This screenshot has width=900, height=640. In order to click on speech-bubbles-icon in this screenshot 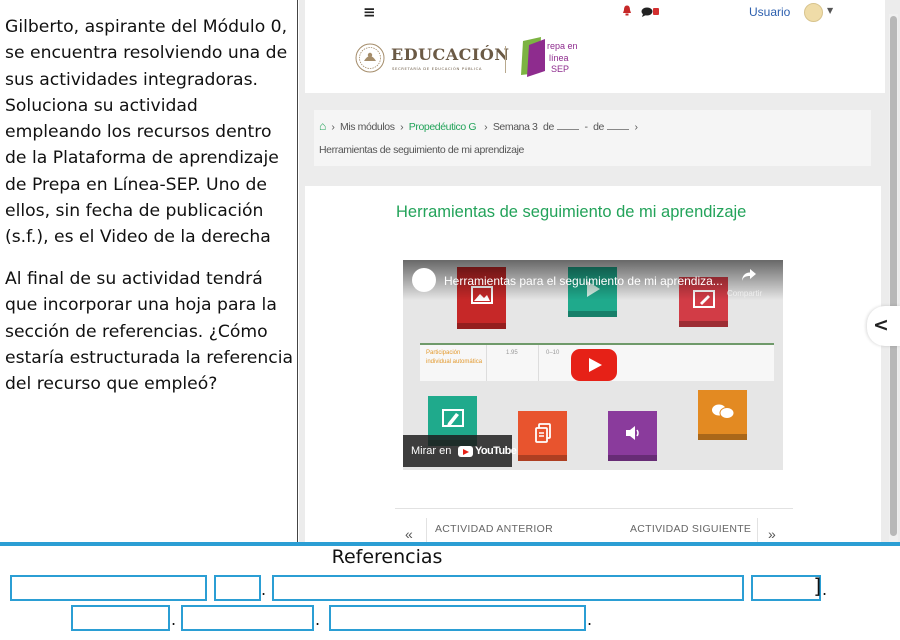, I will do `click(722, 411)`.